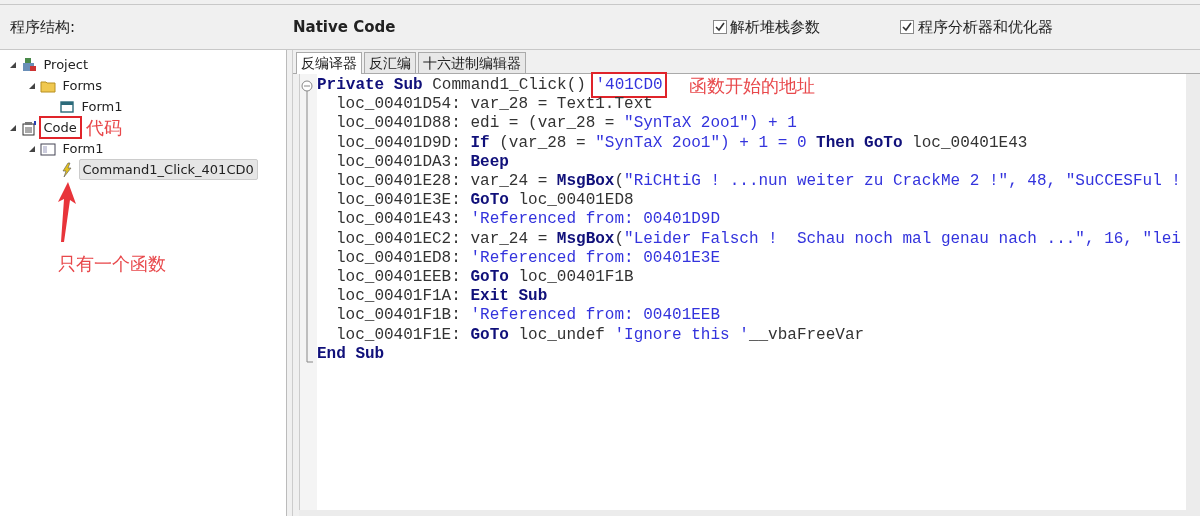  What do you see at coordinates (442, 297) in the screenshot?
I see `code-line: loc_00401F1A: Exit Sub` at bounding box center [442, 297].